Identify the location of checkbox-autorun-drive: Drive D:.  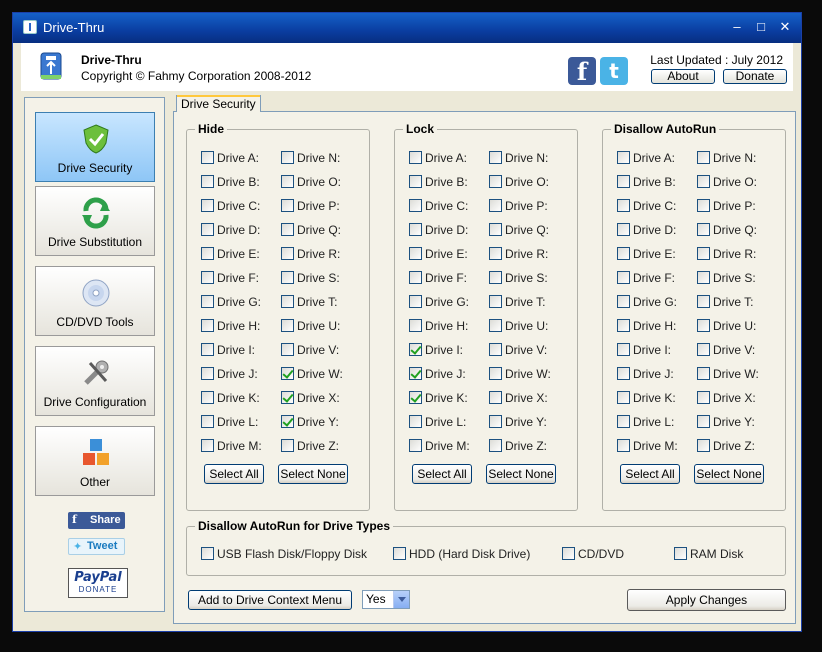
(646, 231).